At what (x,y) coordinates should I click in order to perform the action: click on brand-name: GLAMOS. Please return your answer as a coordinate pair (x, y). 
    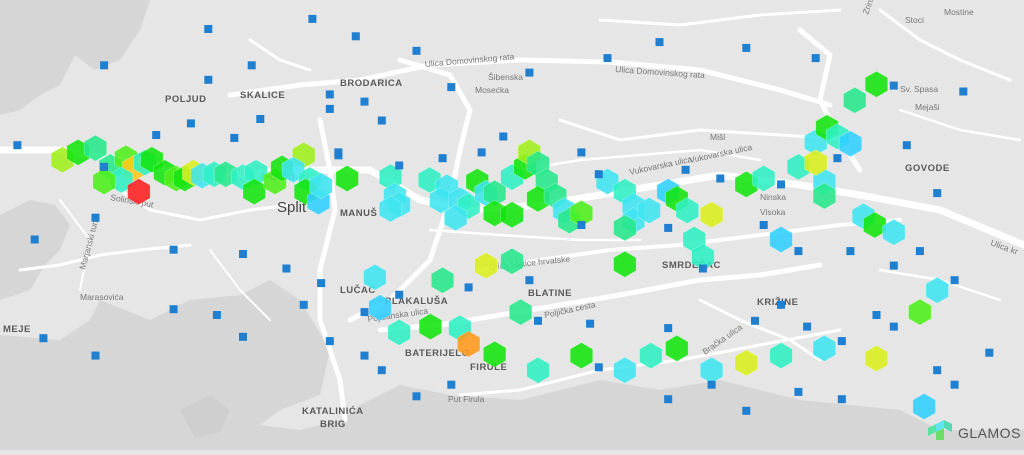
    Looking at the image, I should click on (989, 433).